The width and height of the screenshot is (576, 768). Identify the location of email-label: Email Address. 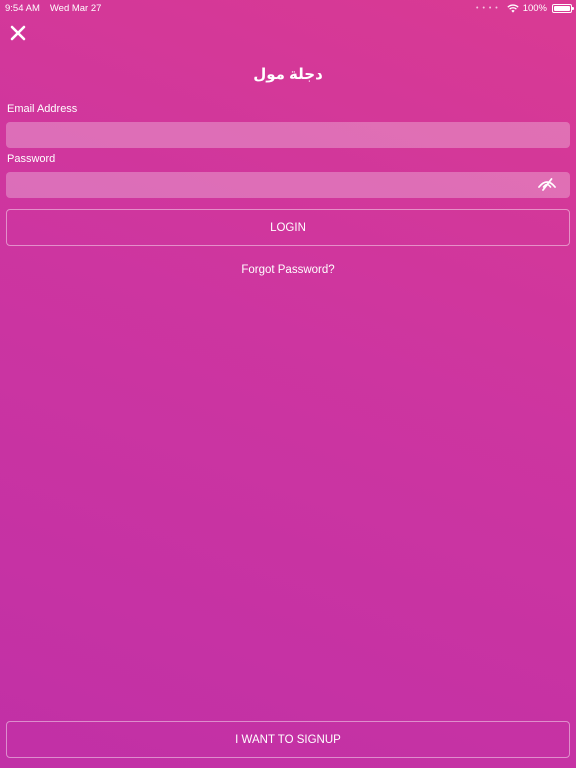
(42, 109).